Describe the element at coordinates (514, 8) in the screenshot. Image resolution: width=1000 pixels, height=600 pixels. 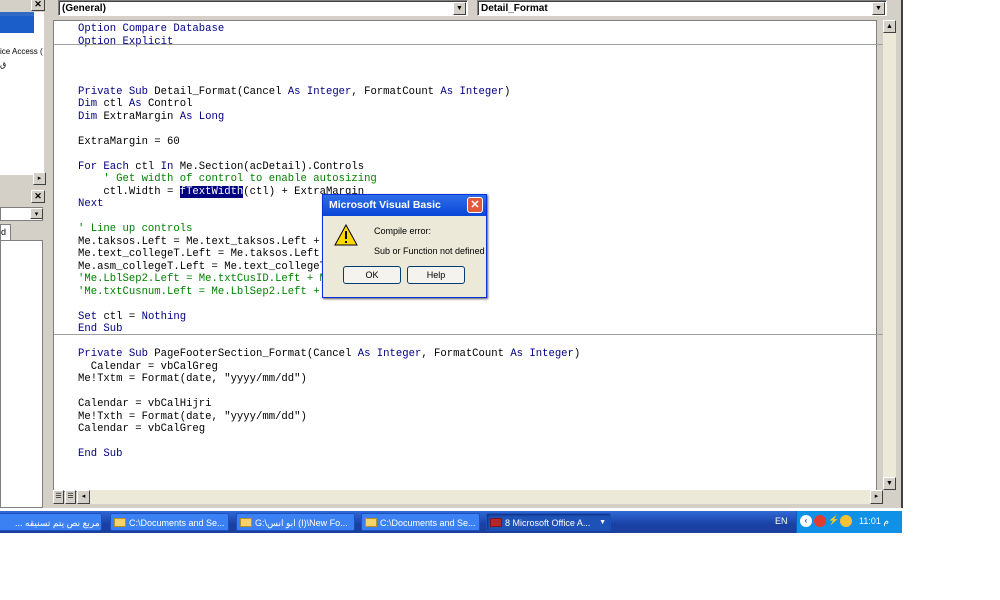
I see `procedure-combo-value: Detail_Format` at that location.